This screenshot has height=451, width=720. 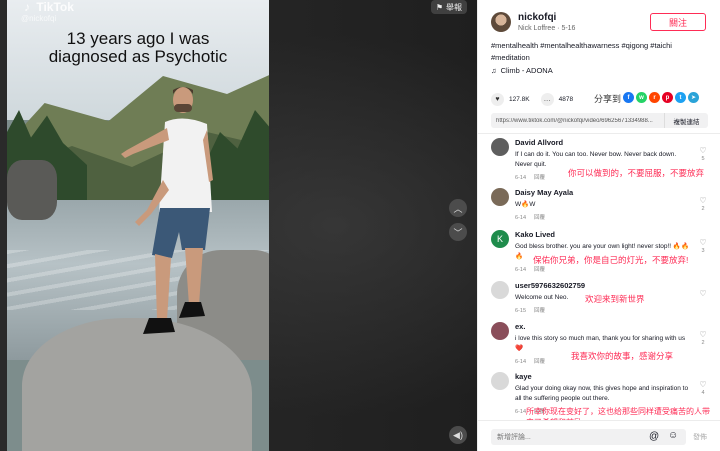 I want to click on twitter-icon: t, so click(x=680, y=97).